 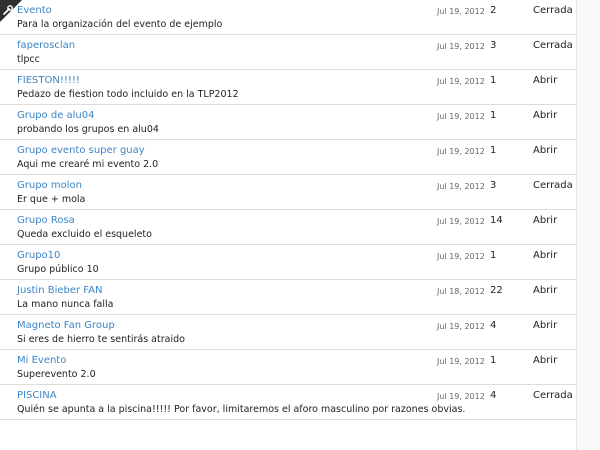 What do you see at coordinates (38, 255) in the screenshot?
I see `group-name-link: Grupo10` at bounding box center [38, 255].